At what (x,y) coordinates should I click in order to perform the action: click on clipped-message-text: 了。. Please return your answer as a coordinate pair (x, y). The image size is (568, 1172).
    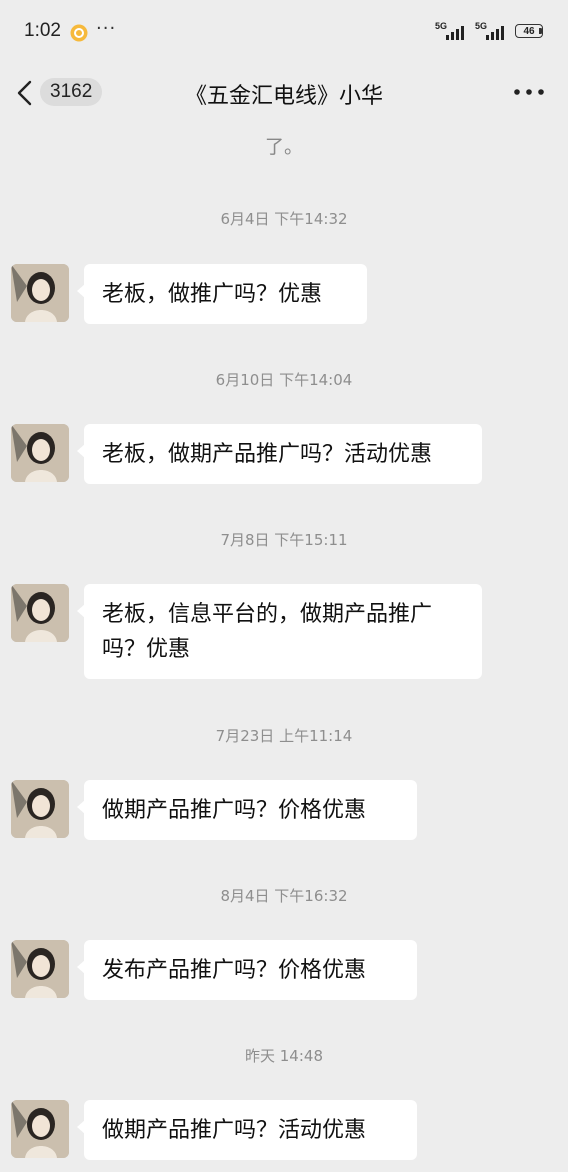
    Looking at the image, I should click on (283, 147).